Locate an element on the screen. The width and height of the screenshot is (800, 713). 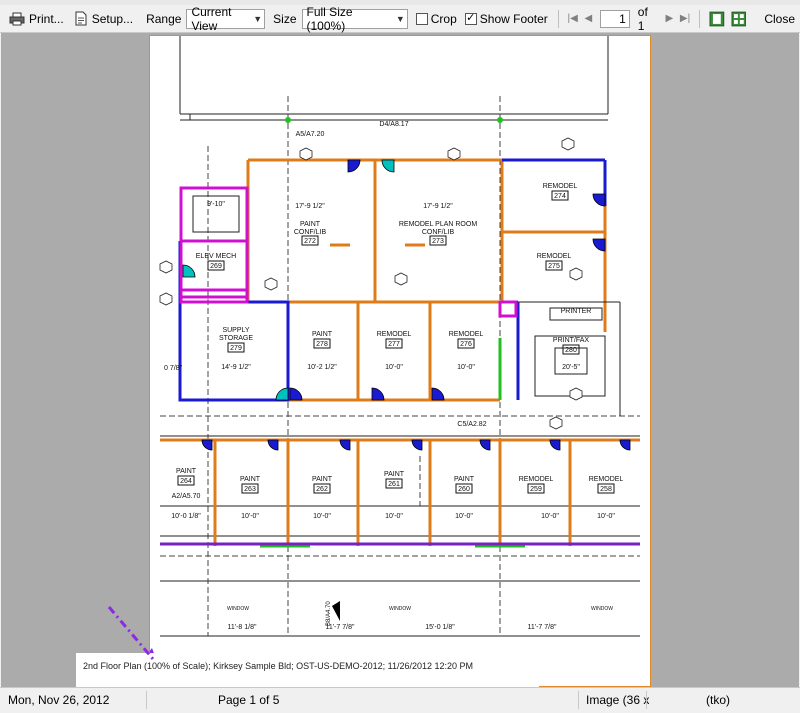
plan-reference: B8/A4.70 is located at coordinates (329, 613).